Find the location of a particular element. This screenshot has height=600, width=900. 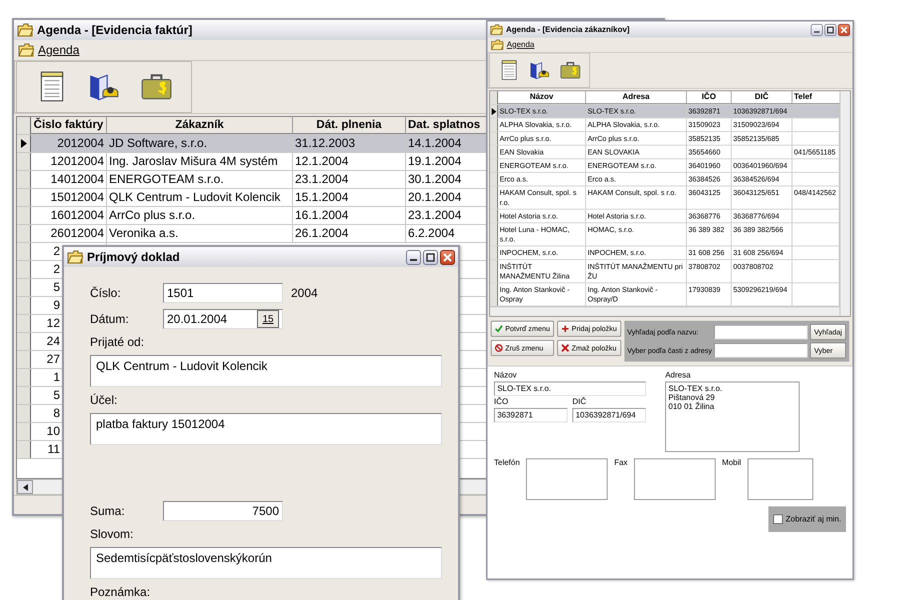

field-label: Mobil is located at coordinates (732, 463).